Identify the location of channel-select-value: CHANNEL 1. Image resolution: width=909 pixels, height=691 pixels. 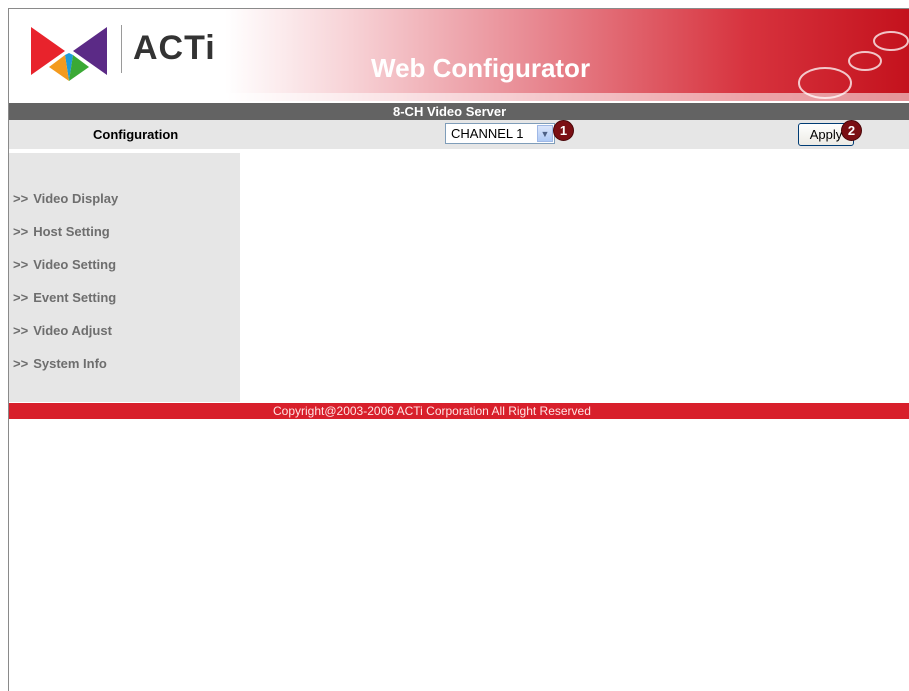
(487, 133).